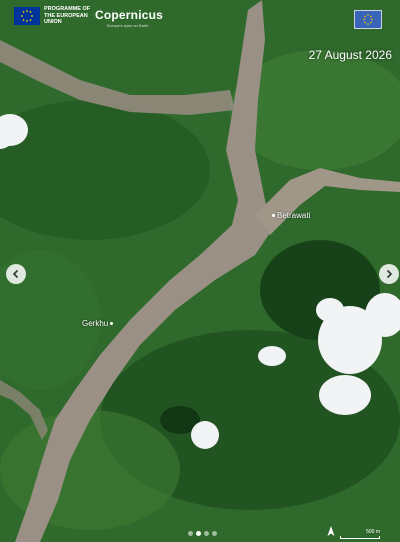 The width and height of the screenshot is (400, 542). Describe the element at coordinates (198, 533) in the screenshot. I see `pagination-dot-active` at that location.